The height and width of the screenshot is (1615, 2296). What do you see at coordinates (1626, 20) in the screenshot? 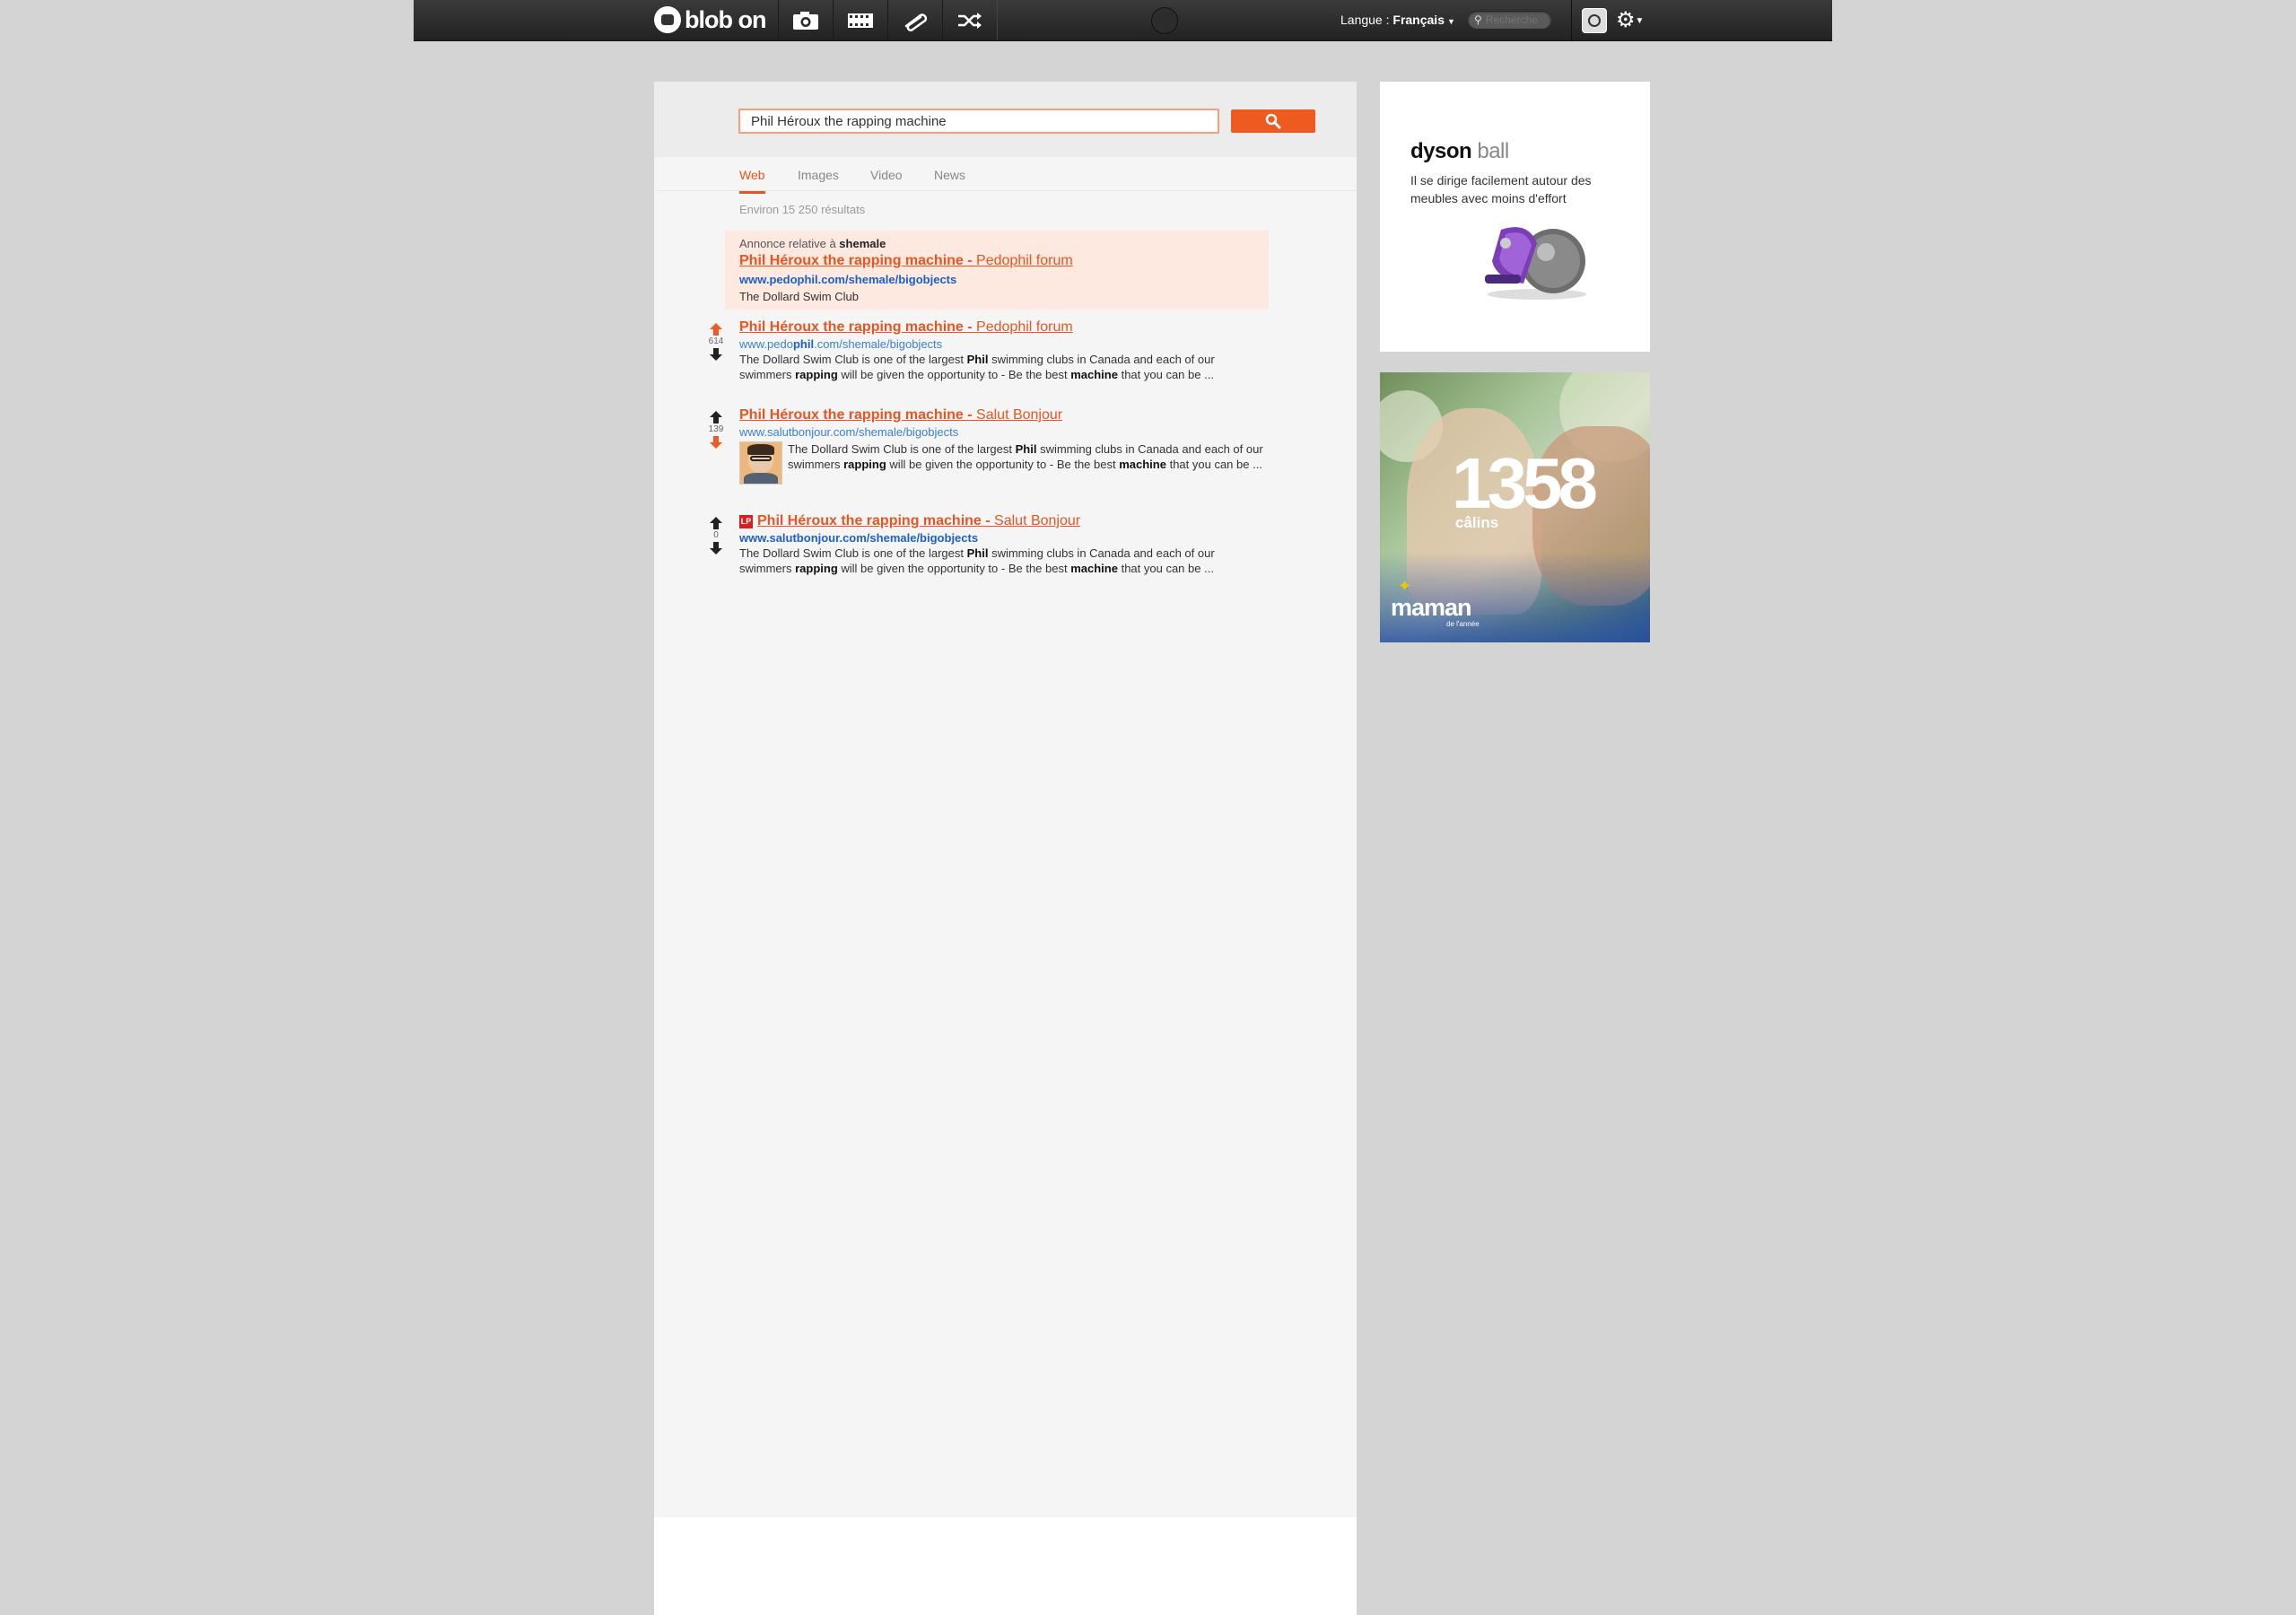
I see `gear-icon: ⚙` at bounding box center [1626, 20].